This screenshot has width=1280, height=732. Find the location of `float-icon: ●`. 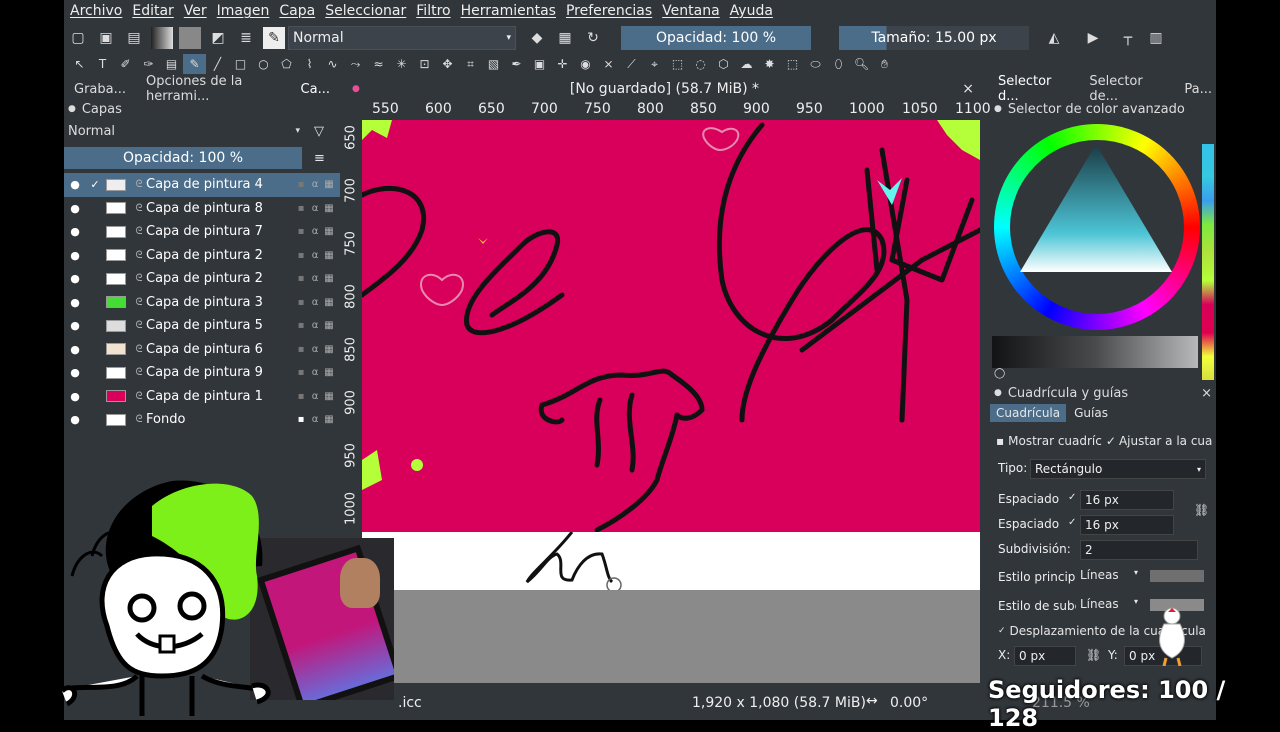

float-icon: ● is located at coordinates (998, 109).